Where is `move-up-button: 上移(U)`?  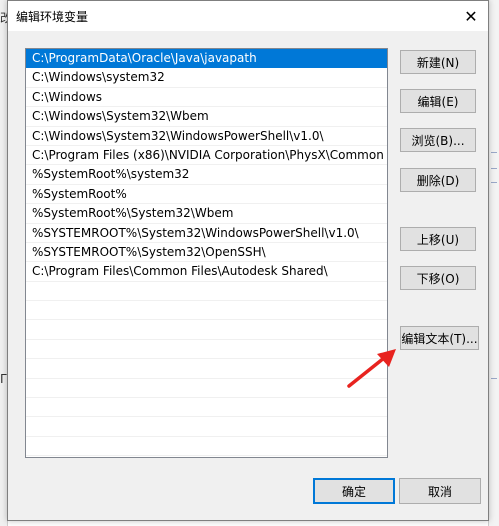 move-up-button: 上移(U) is located at coordinates (438, 239).